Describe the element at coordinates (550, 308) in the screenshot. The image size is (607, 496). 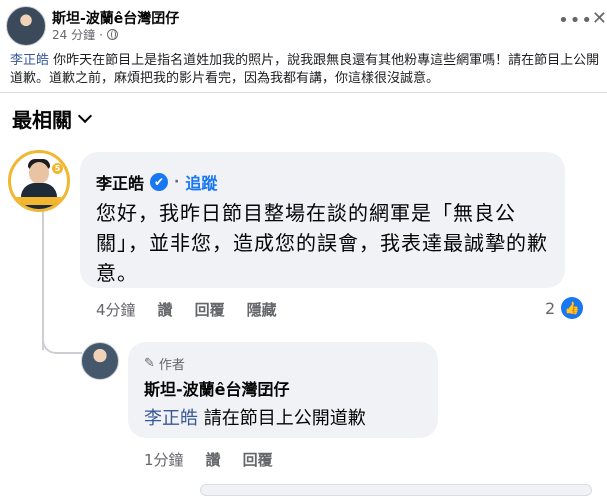
I see `reaction-count-number: 2` at that location.